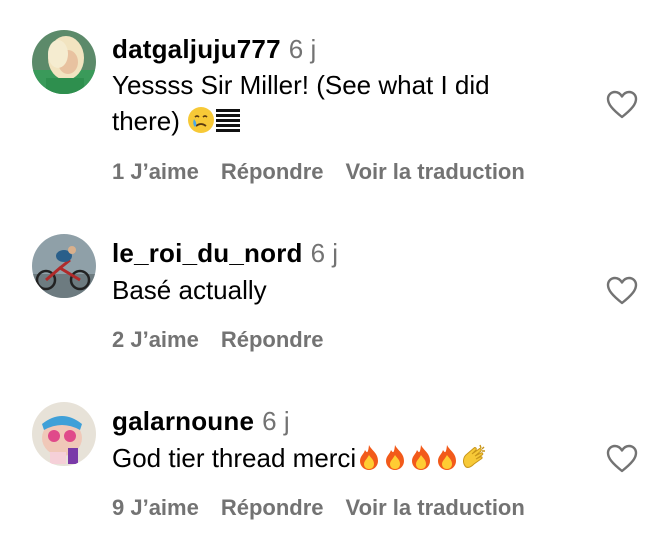 This screenshot has width=660, height=556. I want to click on comment-text-line: God tier thread merci, so click(347, 460).